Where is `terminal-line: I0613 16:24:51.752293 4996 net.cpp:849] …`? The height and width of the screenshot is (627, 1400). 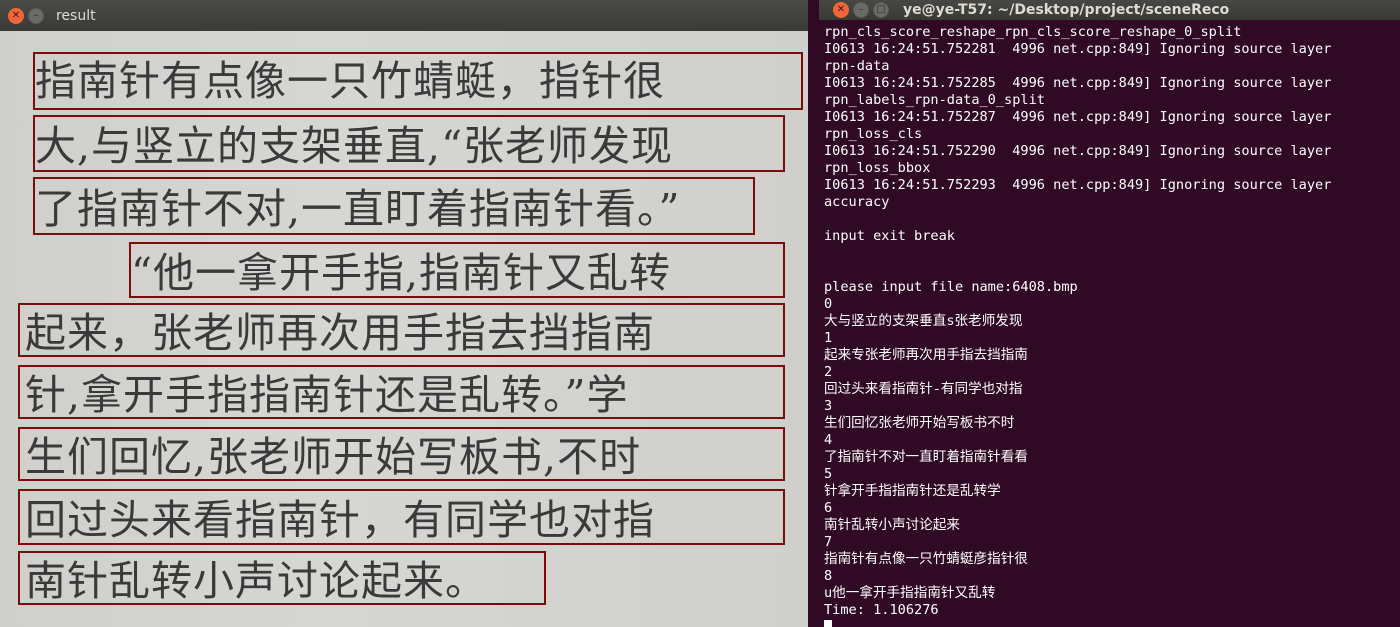 terminal-line: I0613 16:24:51.752293 4996 net.cpp:849] … is located at coordinates (1078, 185).